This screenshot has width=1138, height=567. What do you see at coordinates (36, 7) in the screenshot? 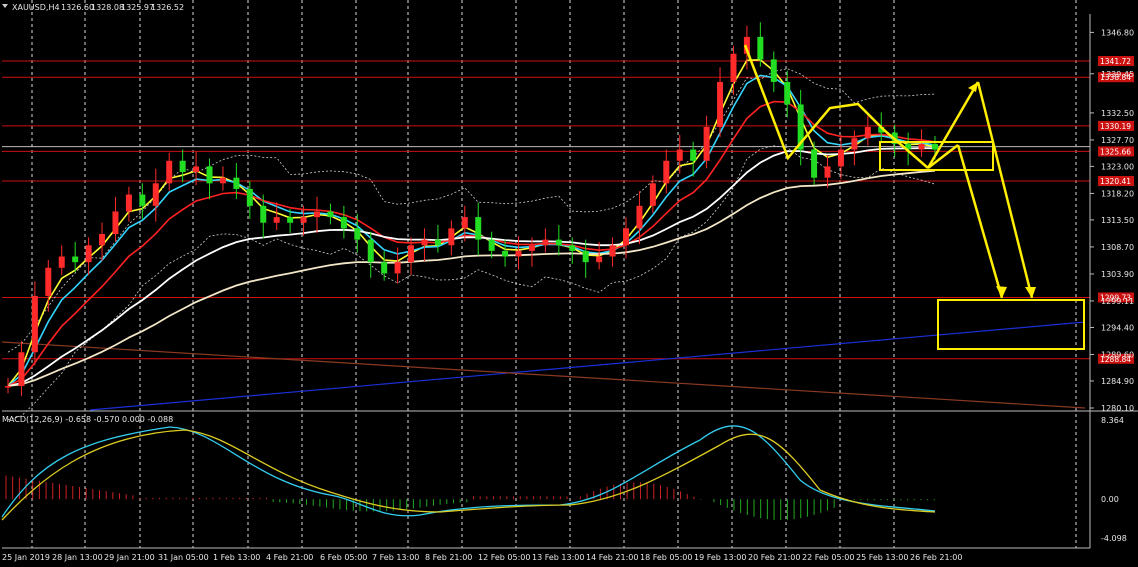
I see `symbol-header: XAUUSD,H4` at bounding box center [36, 7].